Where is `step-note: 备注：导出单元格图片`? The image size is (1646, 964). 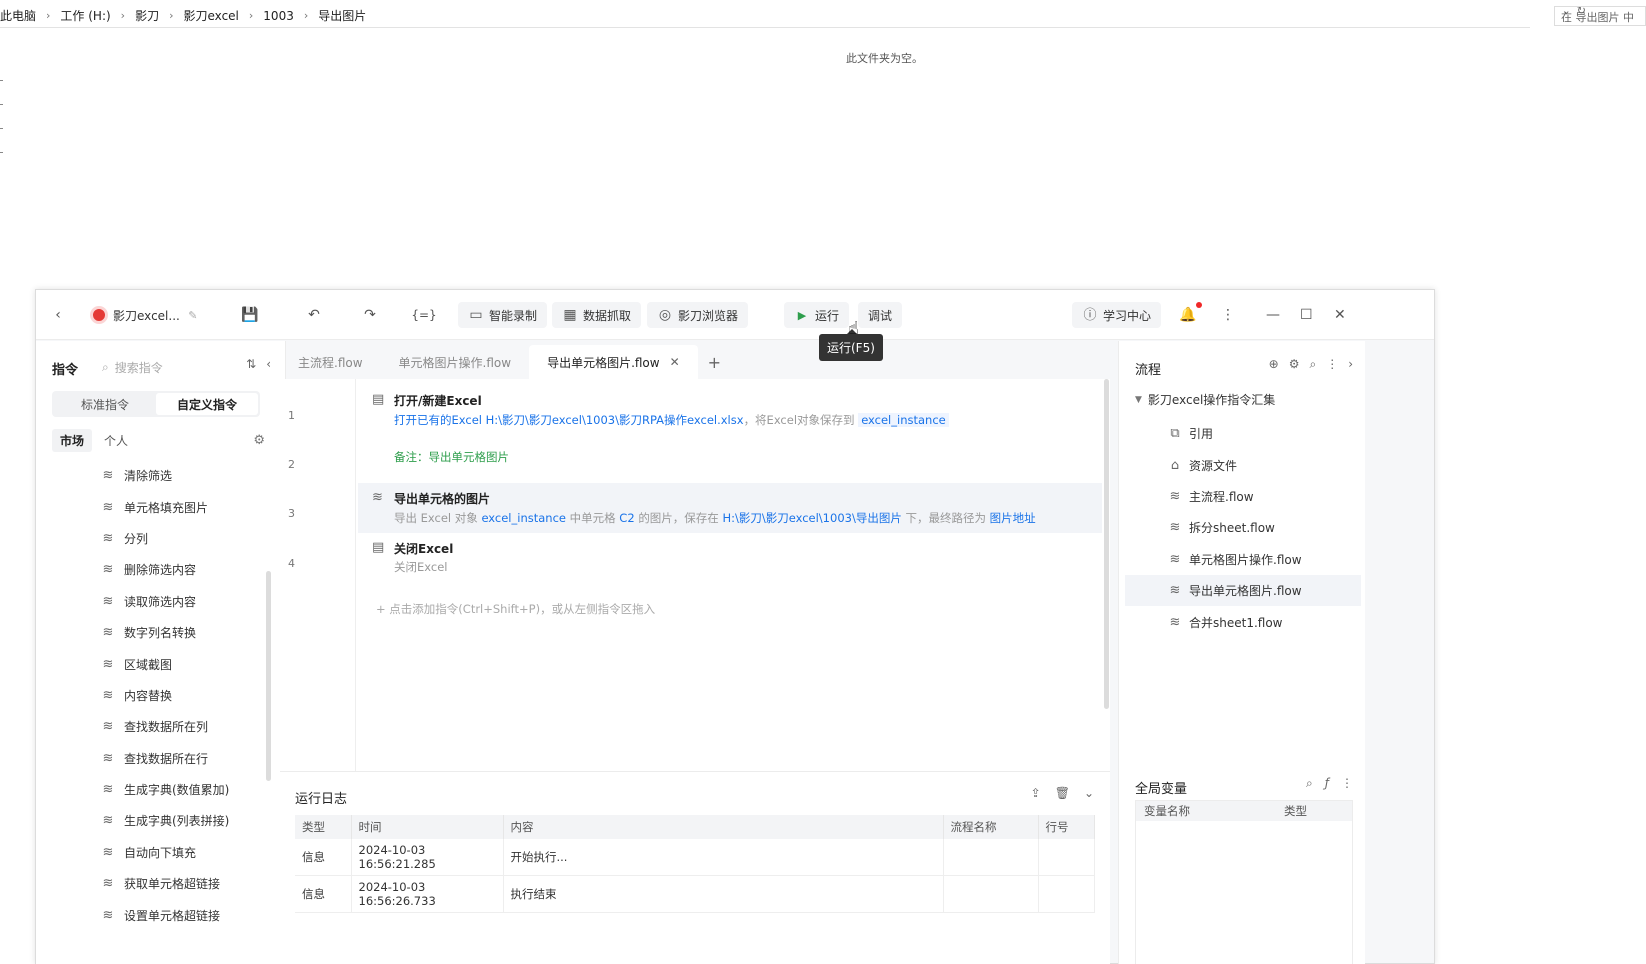
step-note: 备注：导出单元格图片 is located at coordinates (730, 458).